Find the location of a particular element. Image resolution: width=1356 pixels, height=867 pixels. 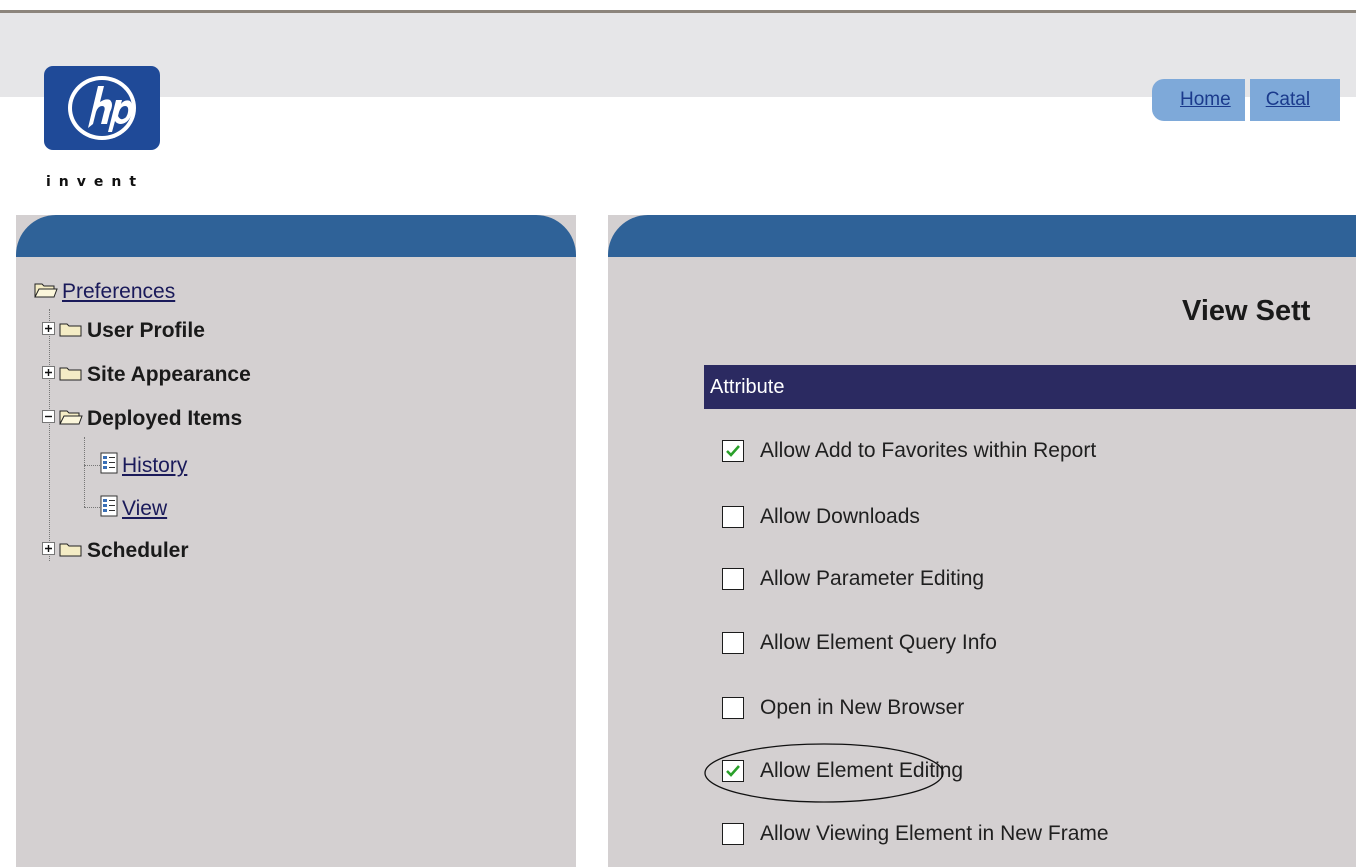

tab-home: Home is located at coordinates (1198, 100).